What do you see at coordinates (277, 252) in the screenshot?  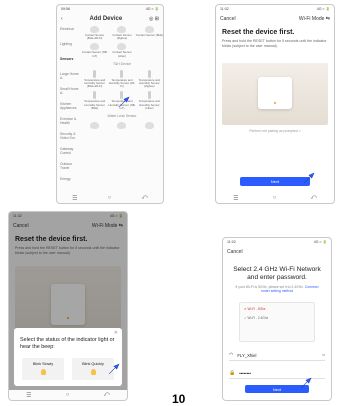 I see `top-bar: Cancel` at bounding box center [277, 252].